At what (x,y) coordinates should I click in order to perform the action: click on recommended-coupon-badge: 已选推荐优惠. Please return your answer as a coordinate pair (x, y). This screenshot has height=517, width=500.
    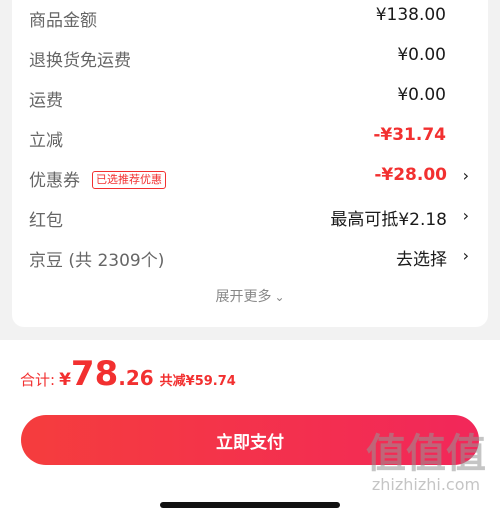
    Looking at the image, I should click on (129, 180).